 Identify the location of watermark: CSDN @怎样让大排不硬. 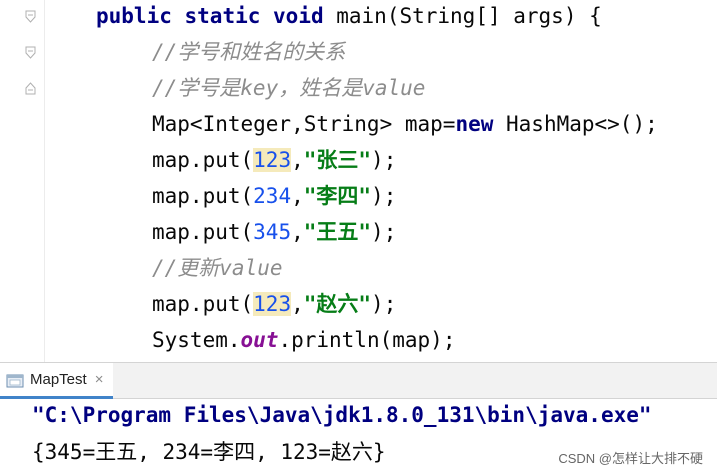
(630, 458).